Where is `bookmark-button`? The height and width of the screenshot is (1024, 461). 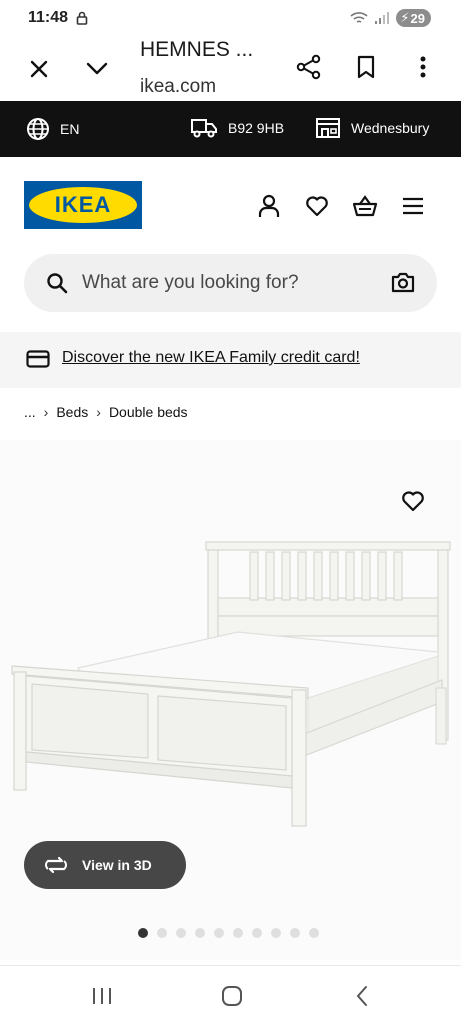 bookmark-button is located at coordinates (366, 67).